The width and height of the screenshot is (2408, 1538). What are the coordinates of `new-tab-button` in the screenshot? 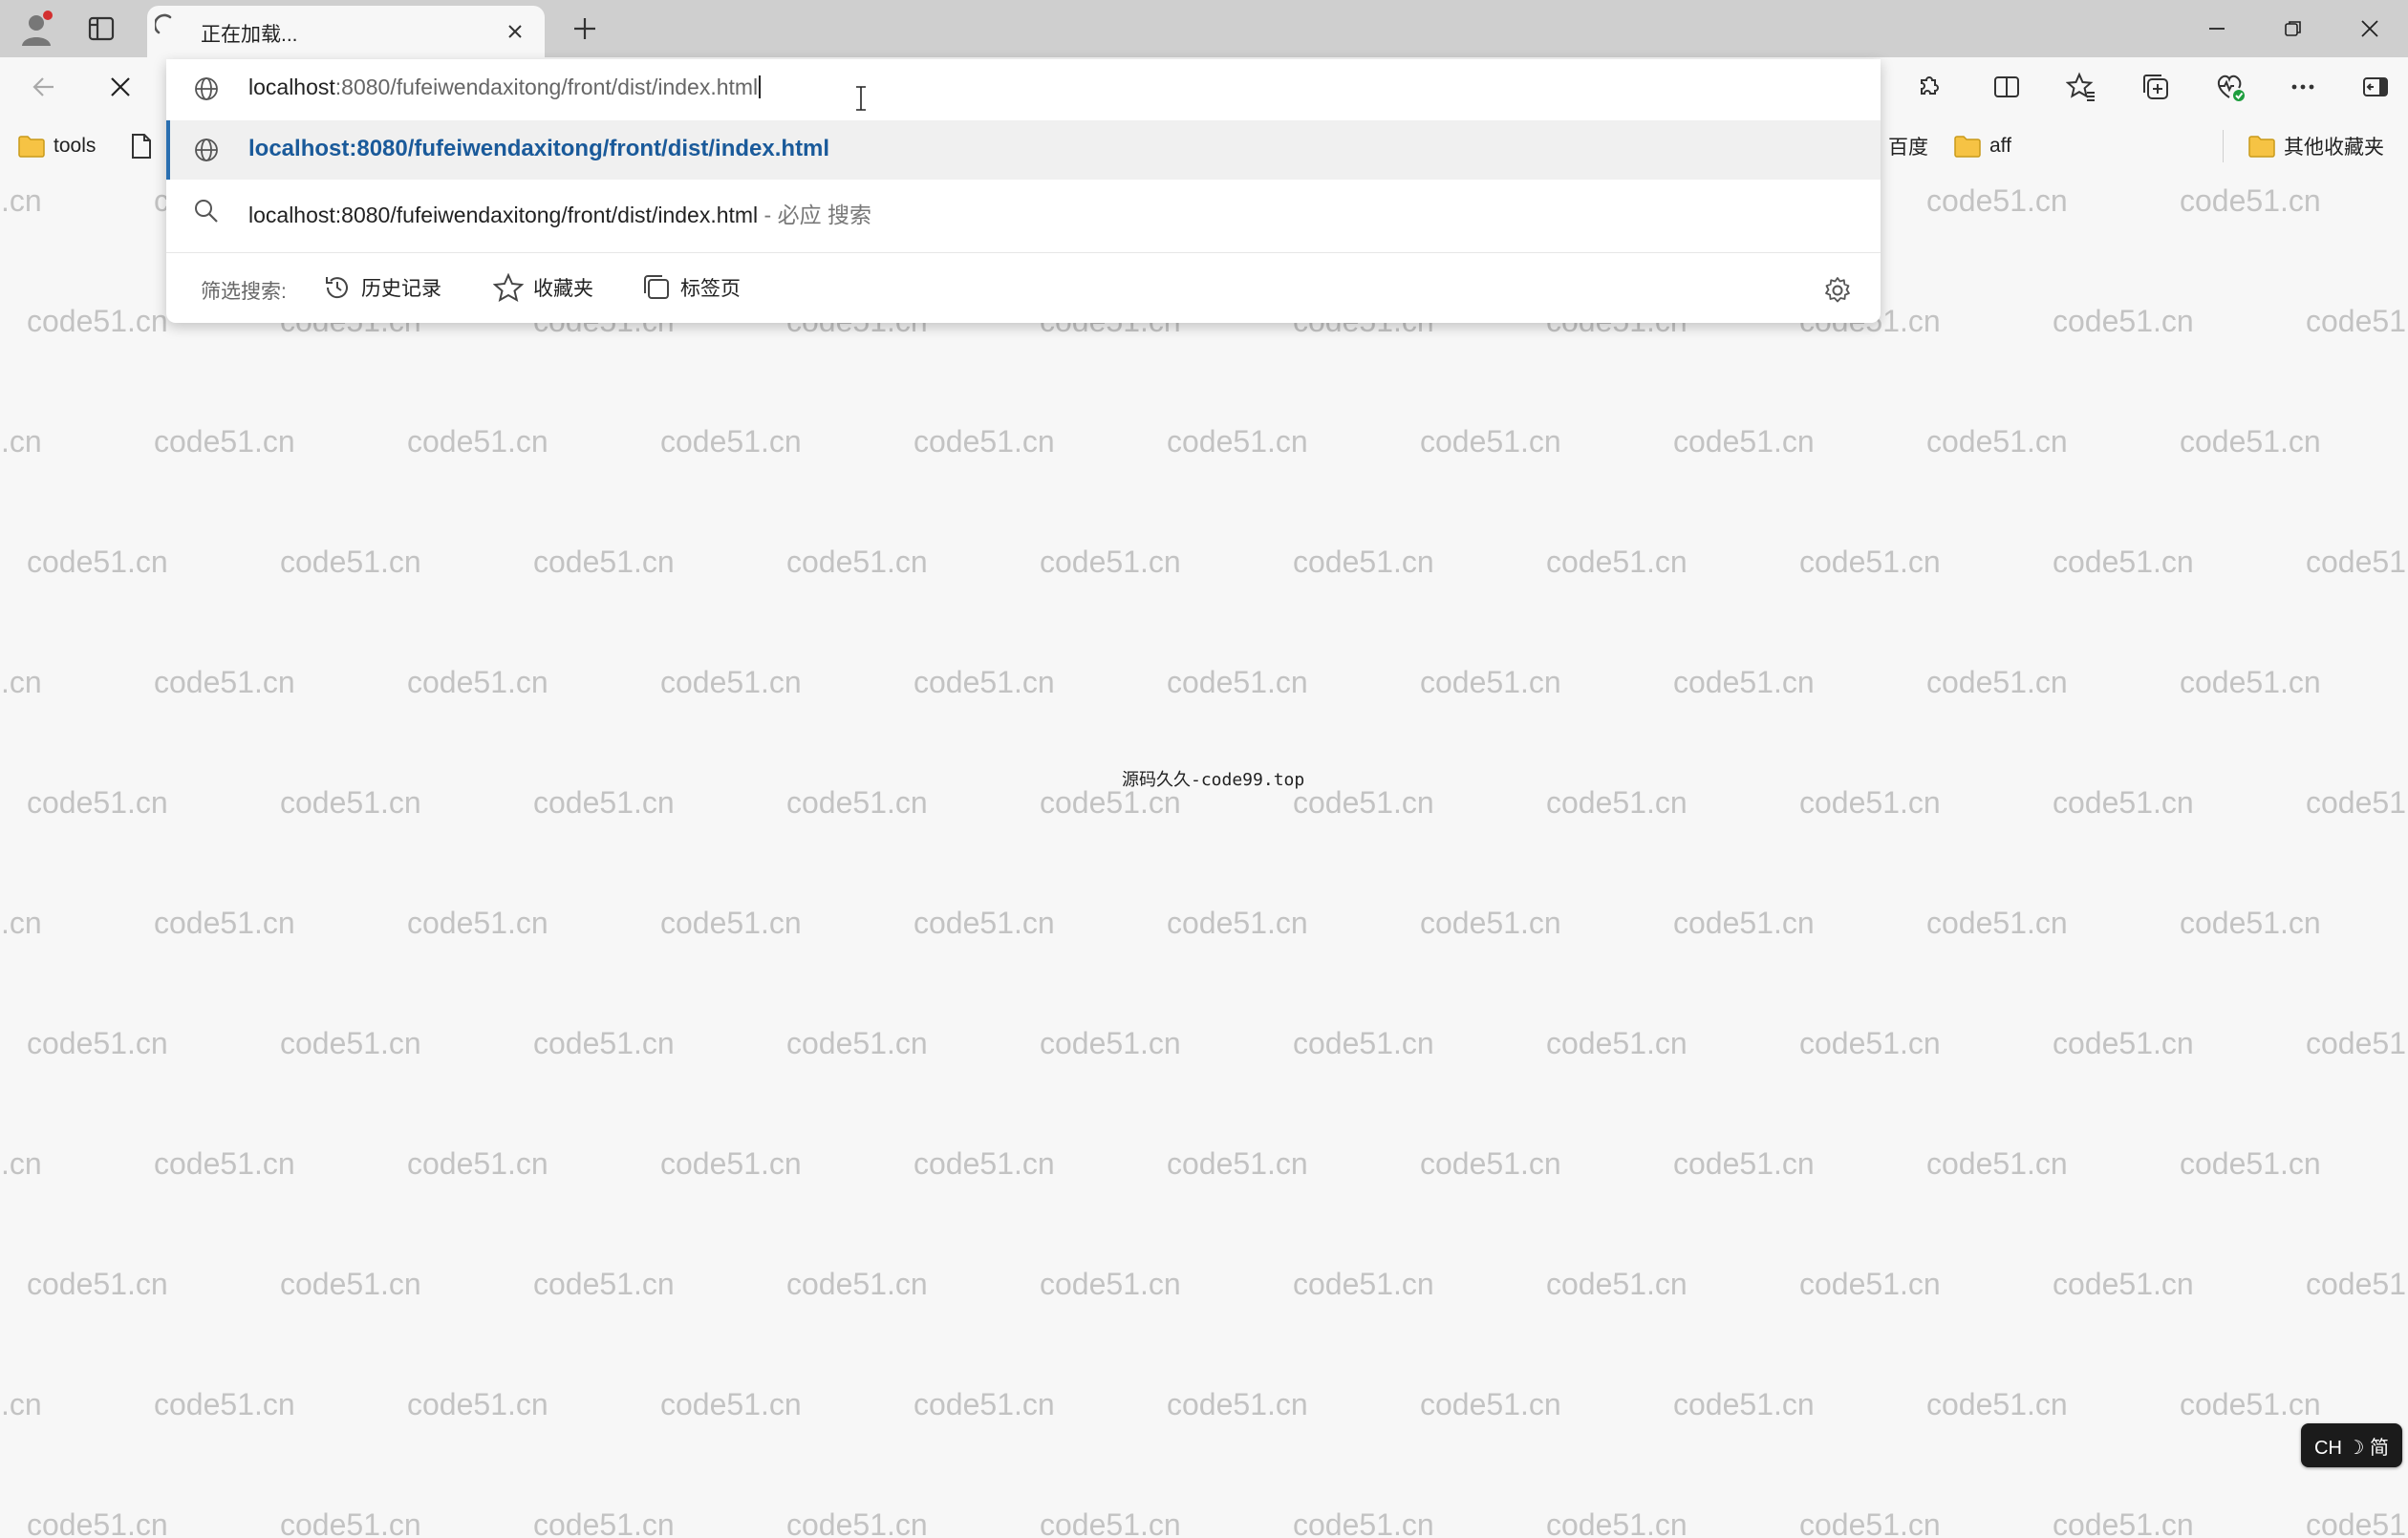 It's located at (585, 29).